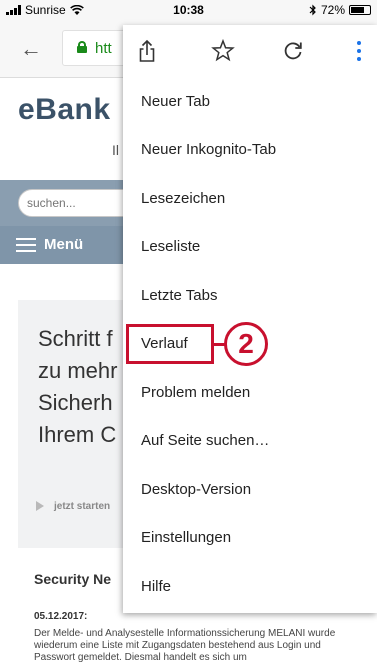 The width and height of the screenshot is (377, 671). Describe the element at coordinates (31, 49) in the screenshot. I see `back-arrow-icon: ←` at that location.